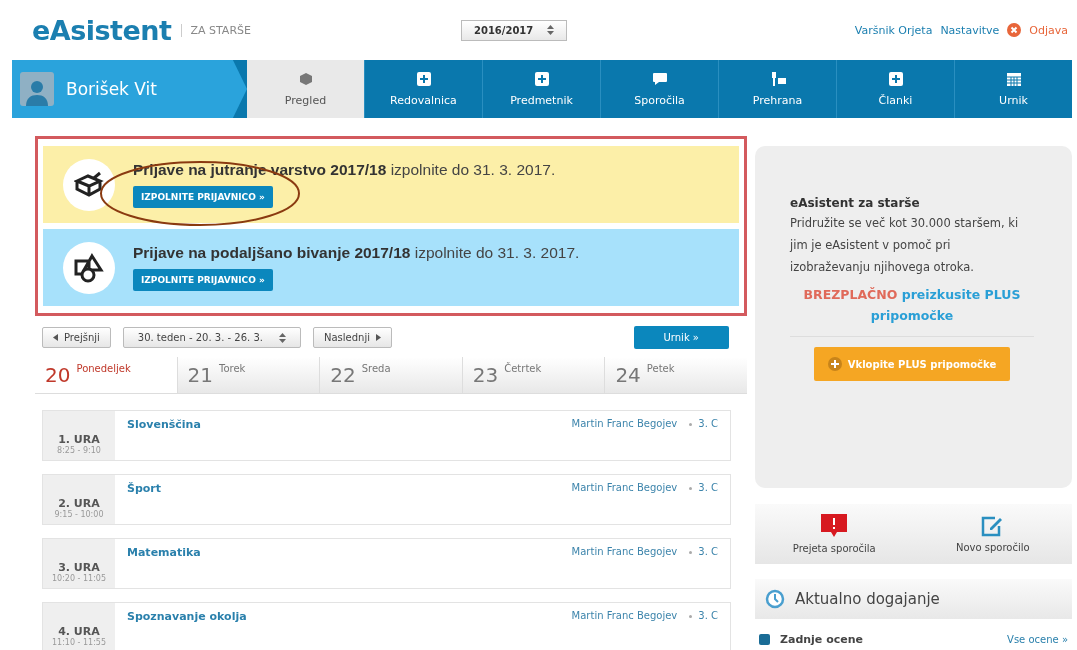  What do you see at coordinates (248, 375) in the screenshot?
I see `day-tab: 21 Torek` at bounding box center [248, 375].